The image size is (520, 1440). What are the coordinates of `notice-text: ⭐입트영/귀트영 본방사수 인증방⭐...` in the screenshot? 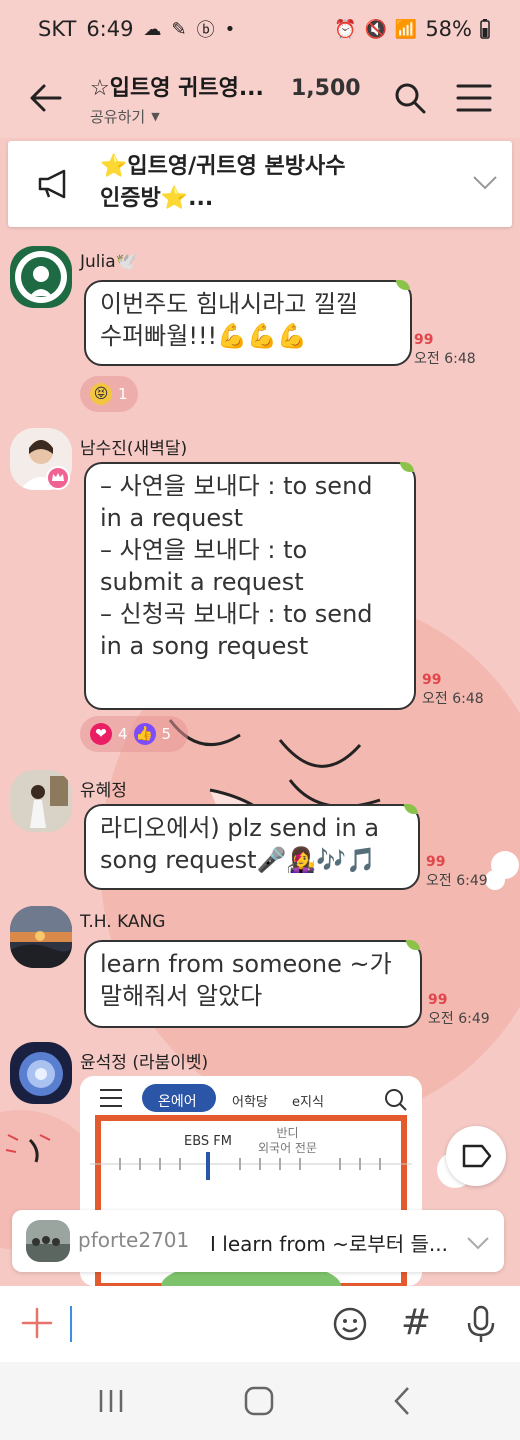 It's located at (250, 183).